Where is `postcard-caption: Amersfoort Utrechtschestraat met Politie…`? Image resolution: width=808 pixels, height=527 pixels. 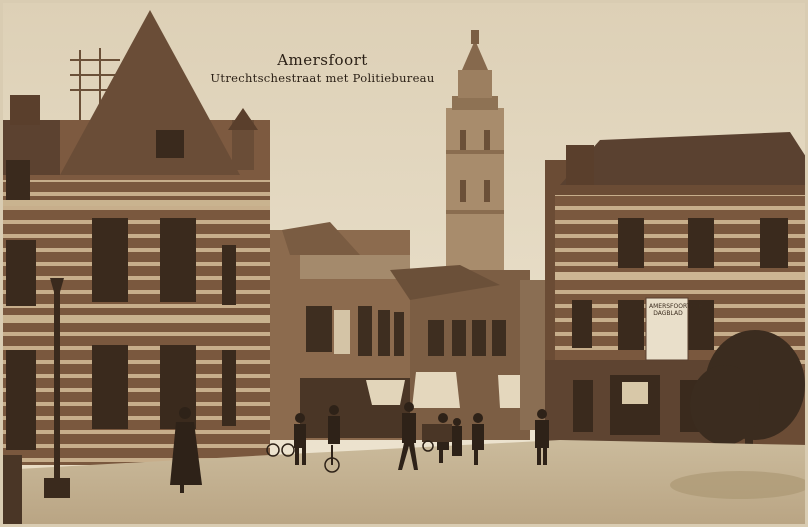
postcard-caption: Amersfoort Utrechtschestraat met Politie… is located at coordinates (322, 68).